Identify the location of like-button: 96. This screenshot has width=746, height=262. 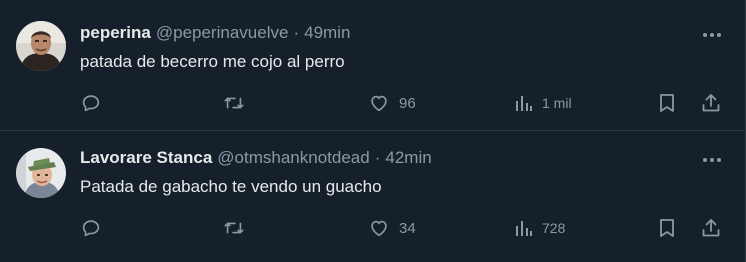
(392, 103).